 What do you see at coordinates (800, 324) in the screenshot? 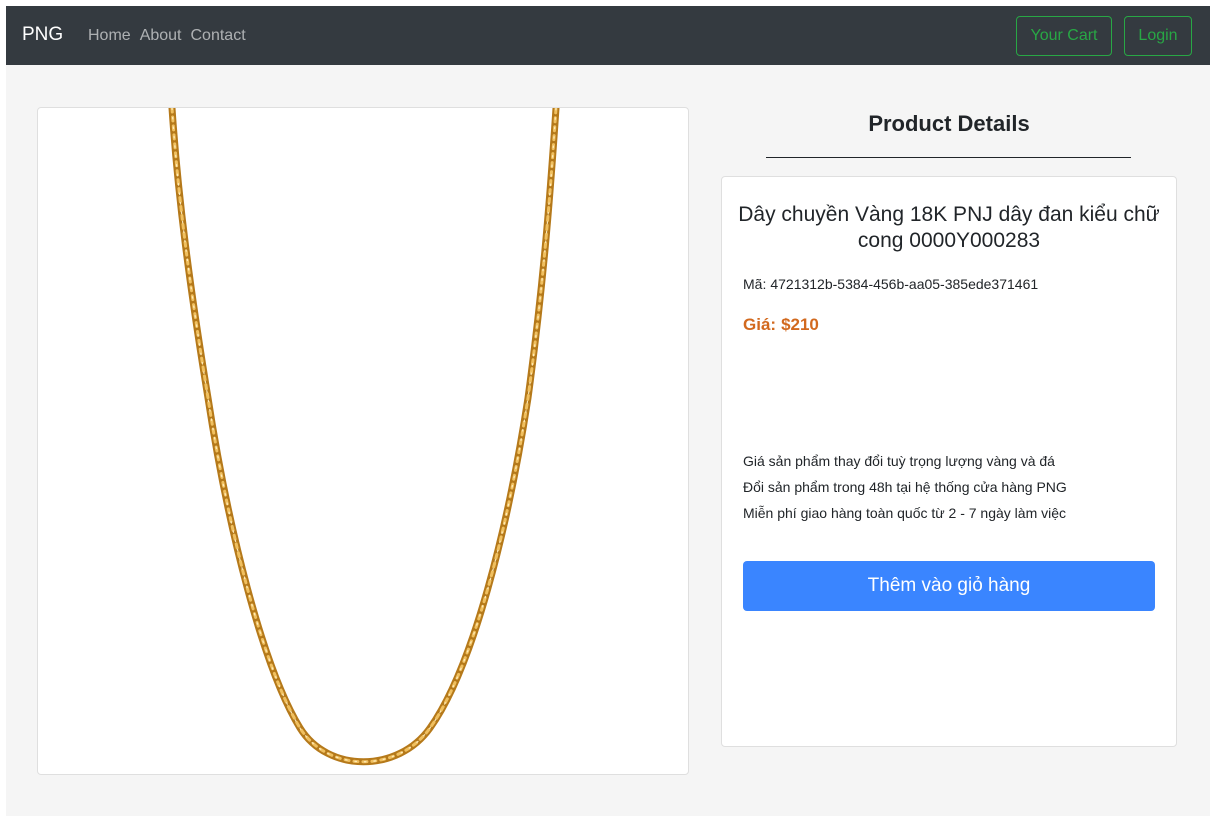
I see `product-price-value: $210` at bounding box center [800, 324].